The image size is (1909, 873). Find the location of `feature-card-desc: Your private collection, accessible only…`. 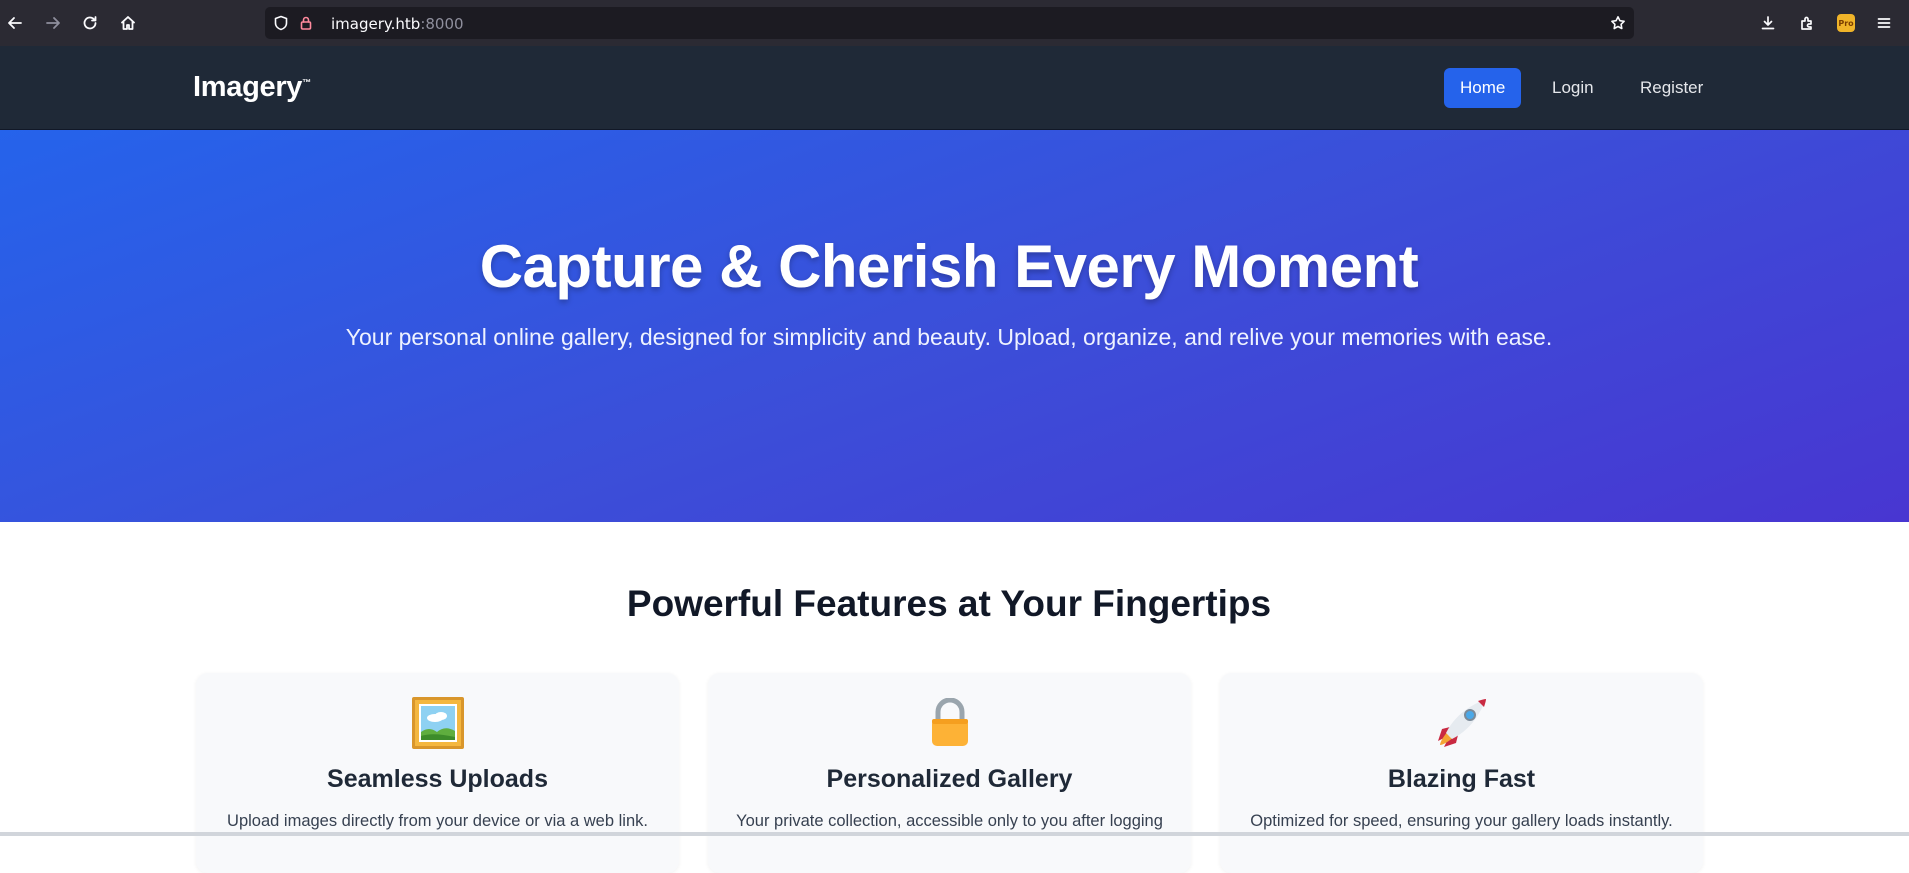

feature-card-desc: Your private collection, accessible only… is located at coordinates (949, 821).